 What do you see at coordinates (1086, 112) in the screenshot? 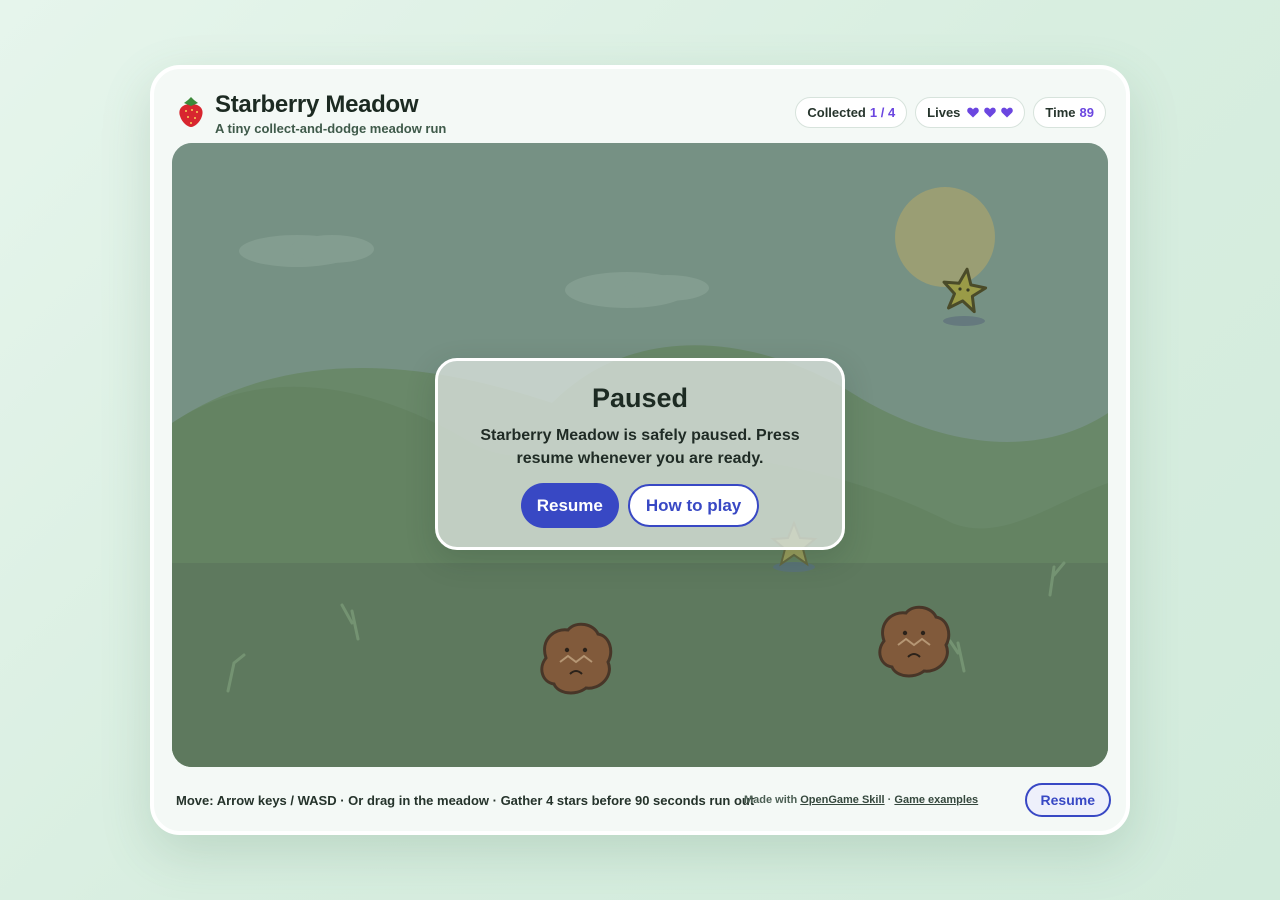
I see `time-value: 89` at bounding box center [1086, 112].